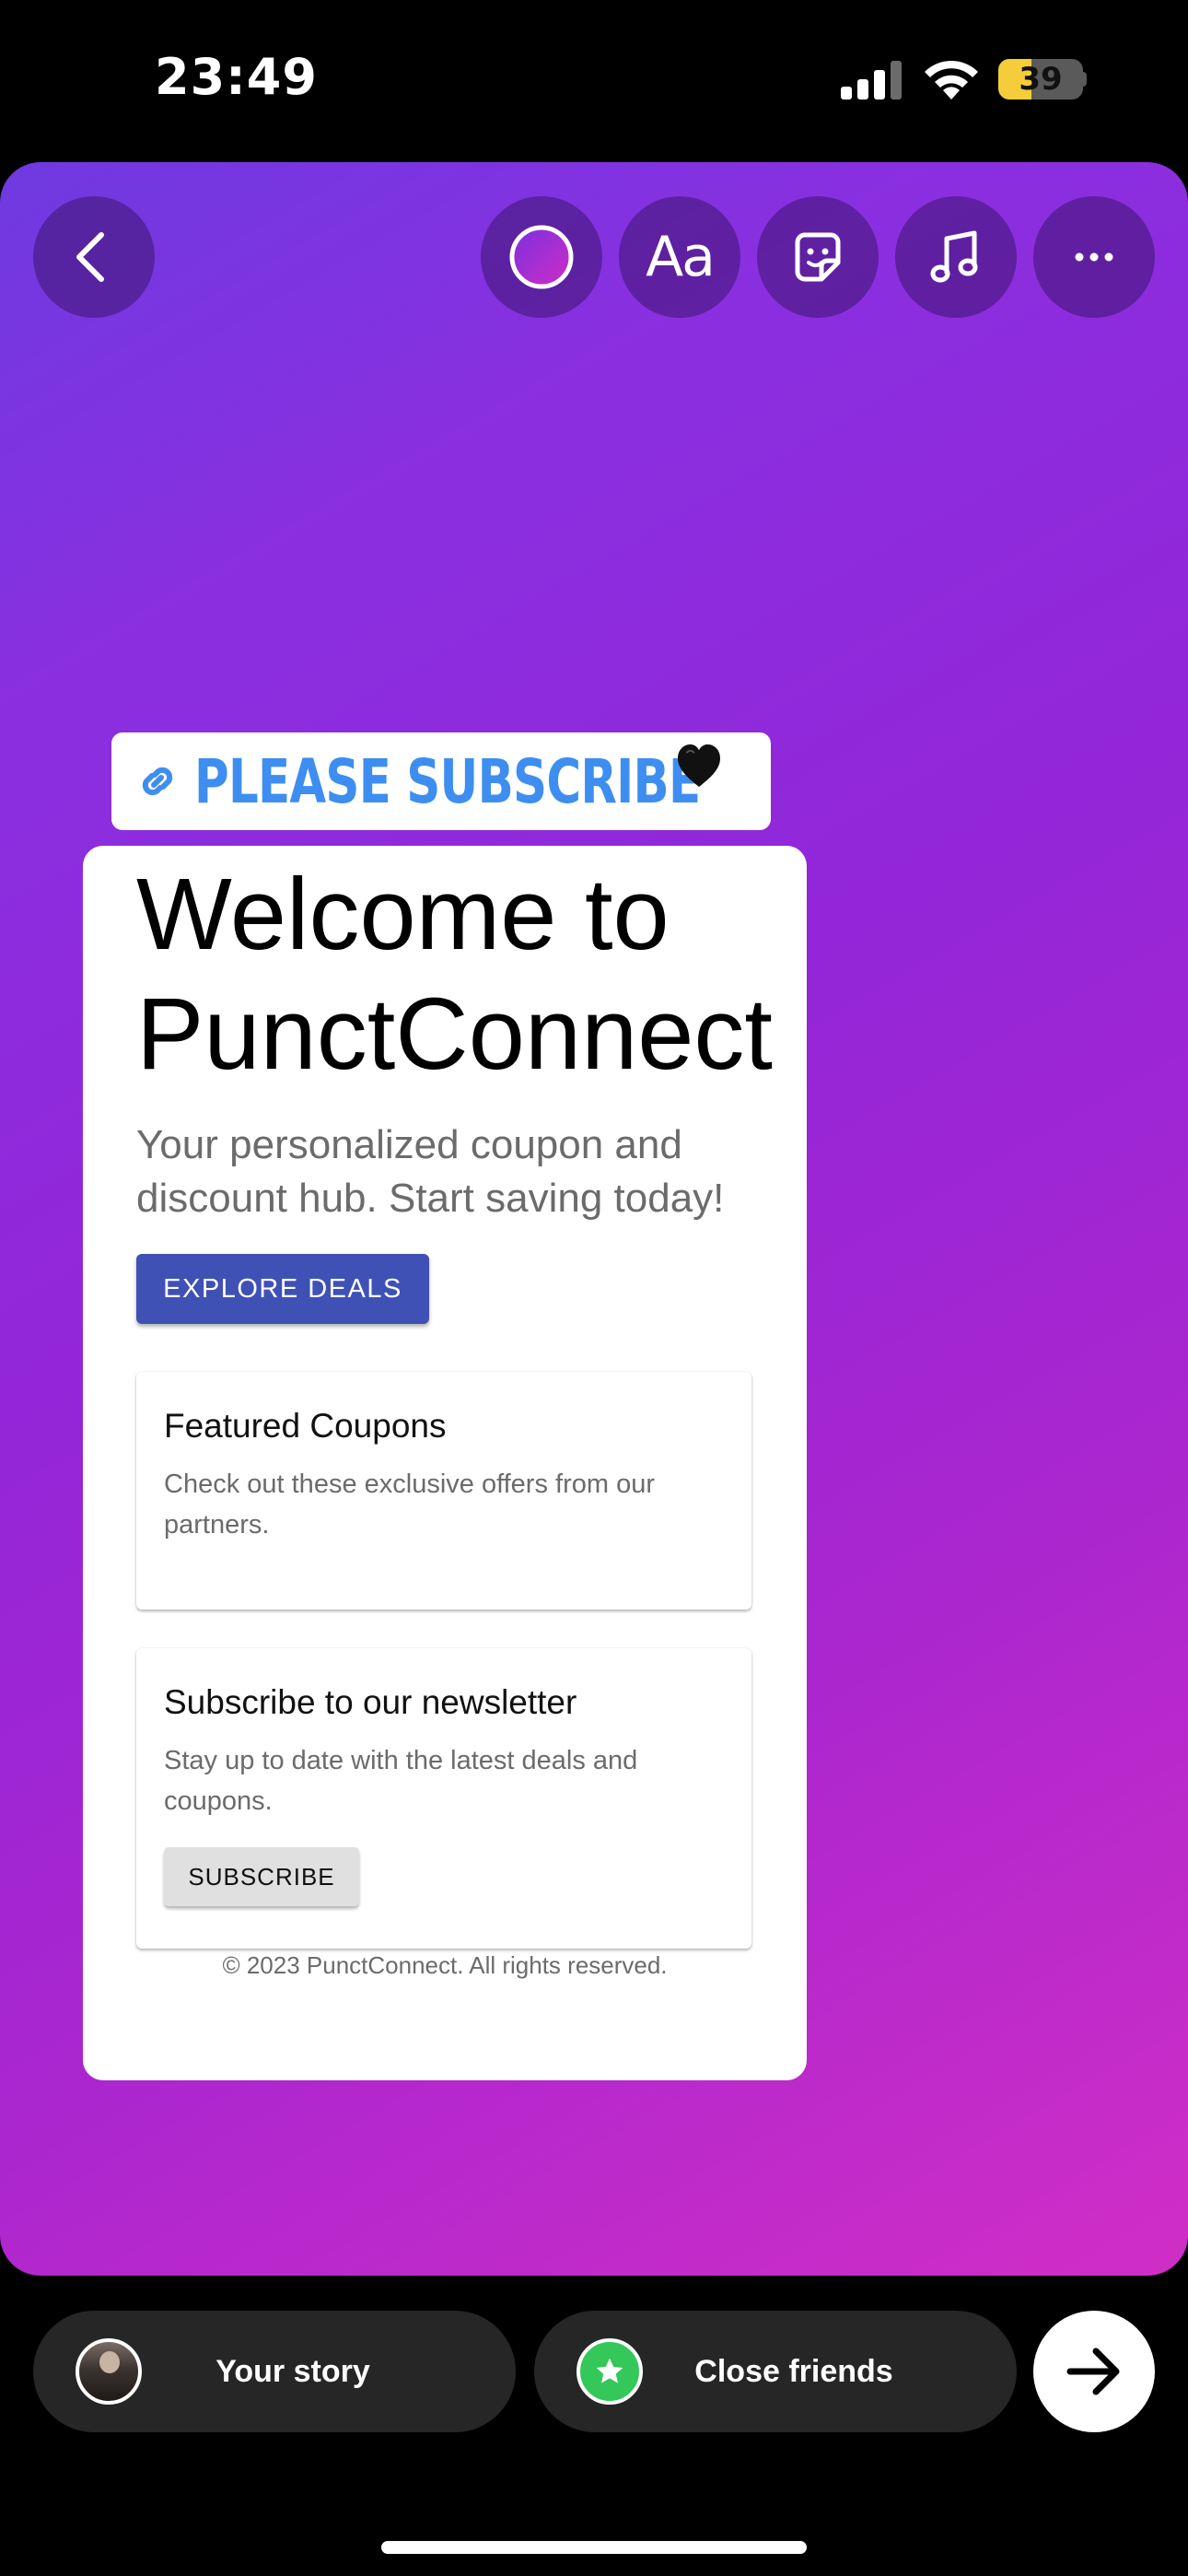 The width and height of the screenshot is (1188, 2576). I want to click on cellular-signal-icon, so click(871, 80).